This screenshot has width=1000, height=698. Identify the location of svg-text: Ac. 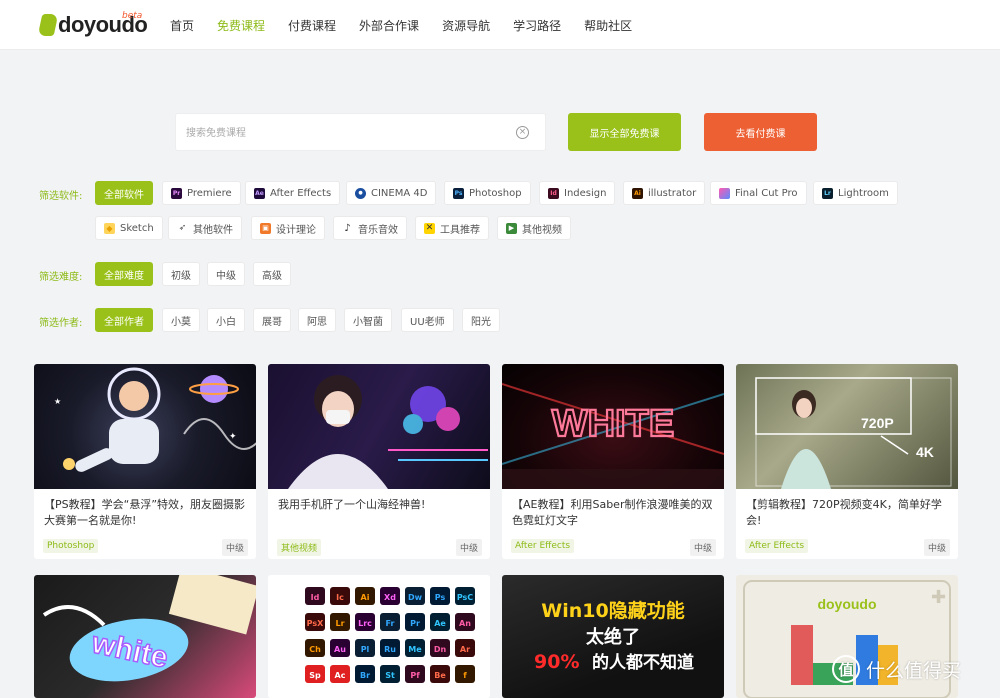
(340, 675).